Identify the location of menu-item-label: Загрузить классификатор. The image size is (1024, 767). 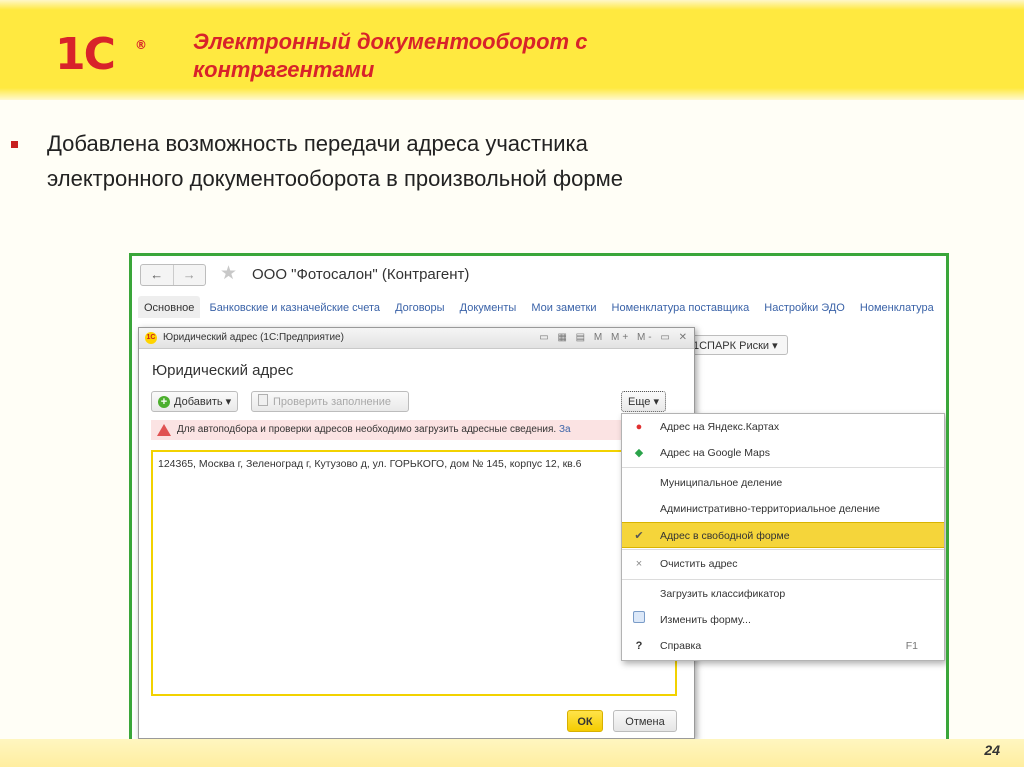
(723, 594).